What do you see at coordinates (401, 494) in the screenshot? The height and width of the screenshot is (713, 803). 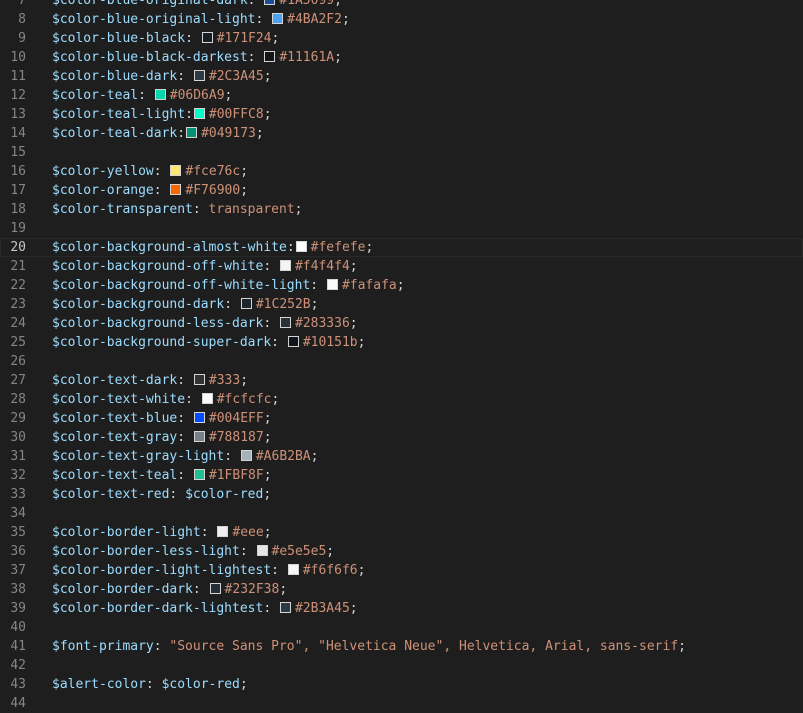 I see `code-line: 33 $color-text-red: $color-red;` at bounding box center [401, 494].